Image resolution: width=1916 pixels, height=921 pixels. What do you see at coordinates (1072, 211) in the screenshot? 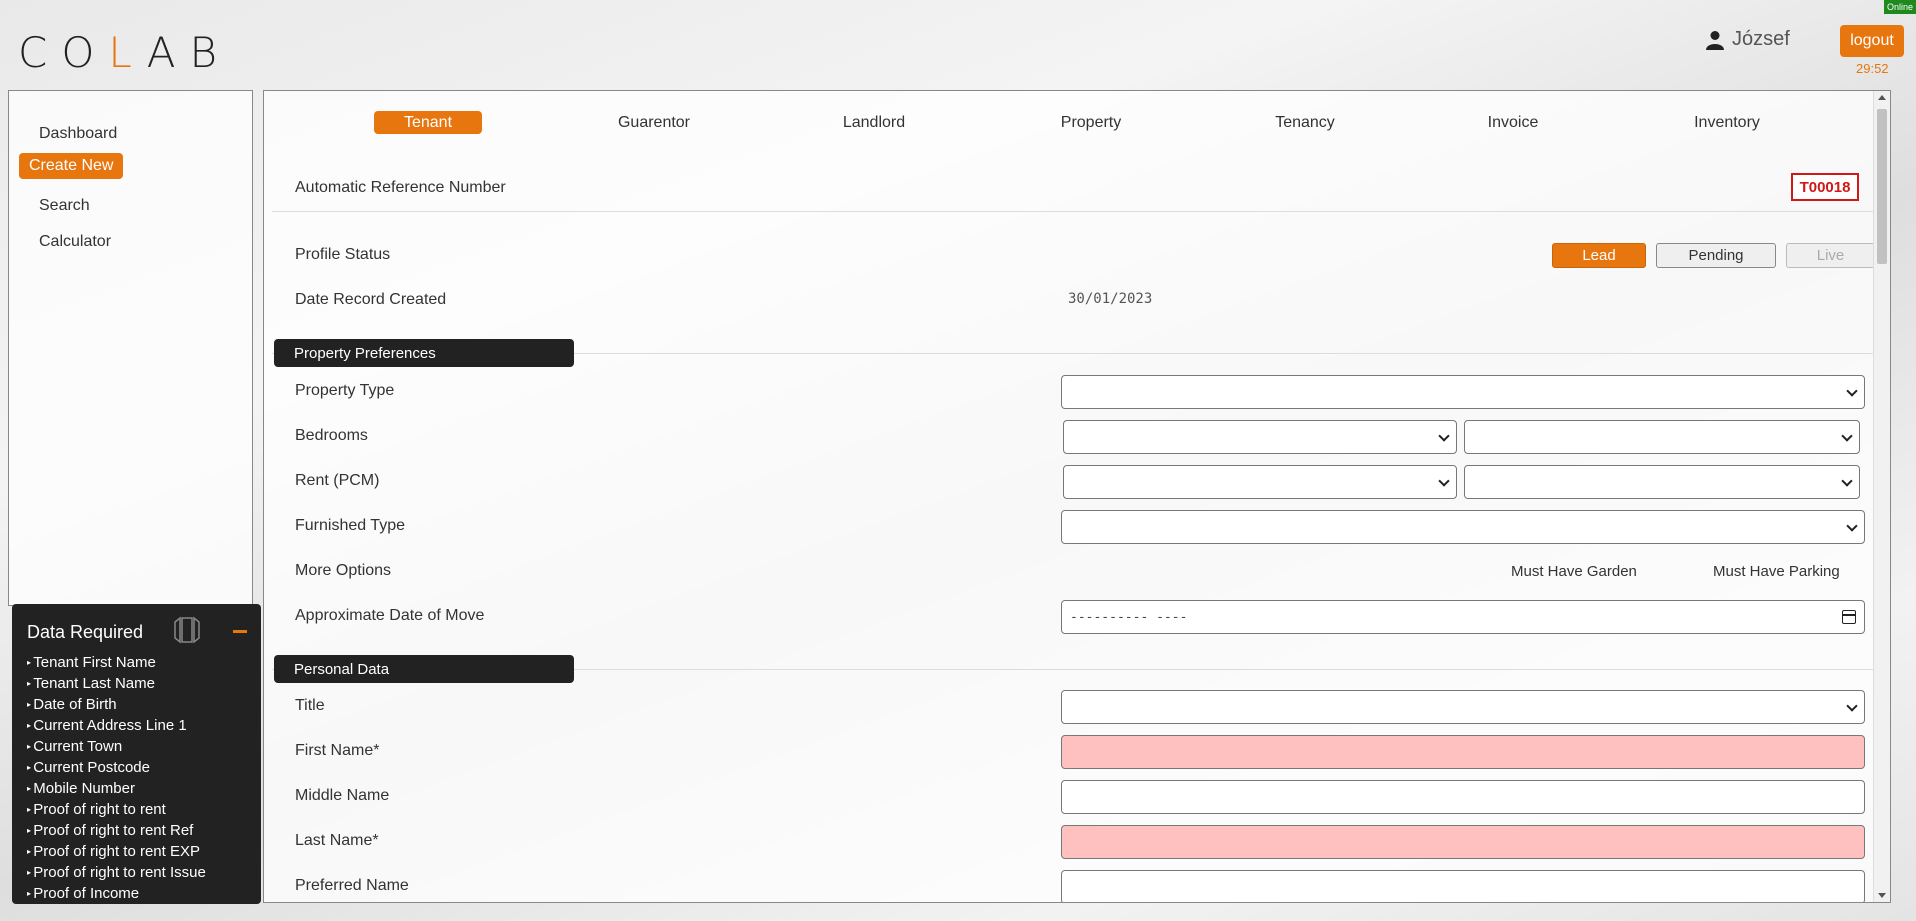
I see `divider` at bounding box center [1072, 211].